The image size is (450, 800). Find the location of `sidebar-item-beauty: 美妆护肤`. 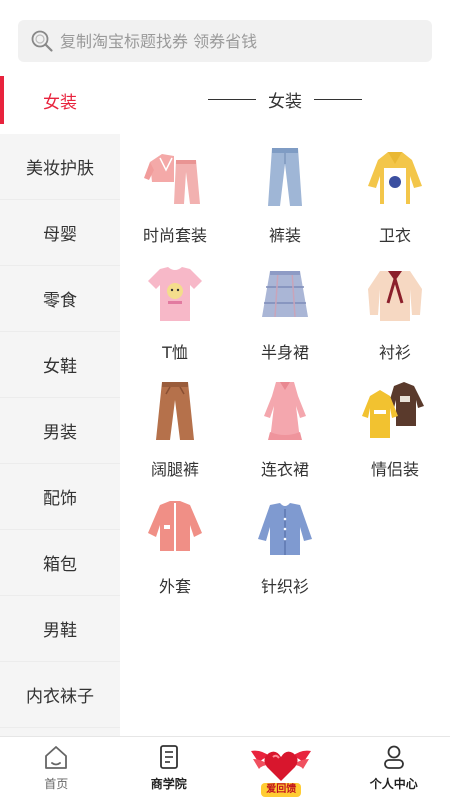

sidebar-item-beauty: 美妆护肤 is located at coordinates (60, 167).